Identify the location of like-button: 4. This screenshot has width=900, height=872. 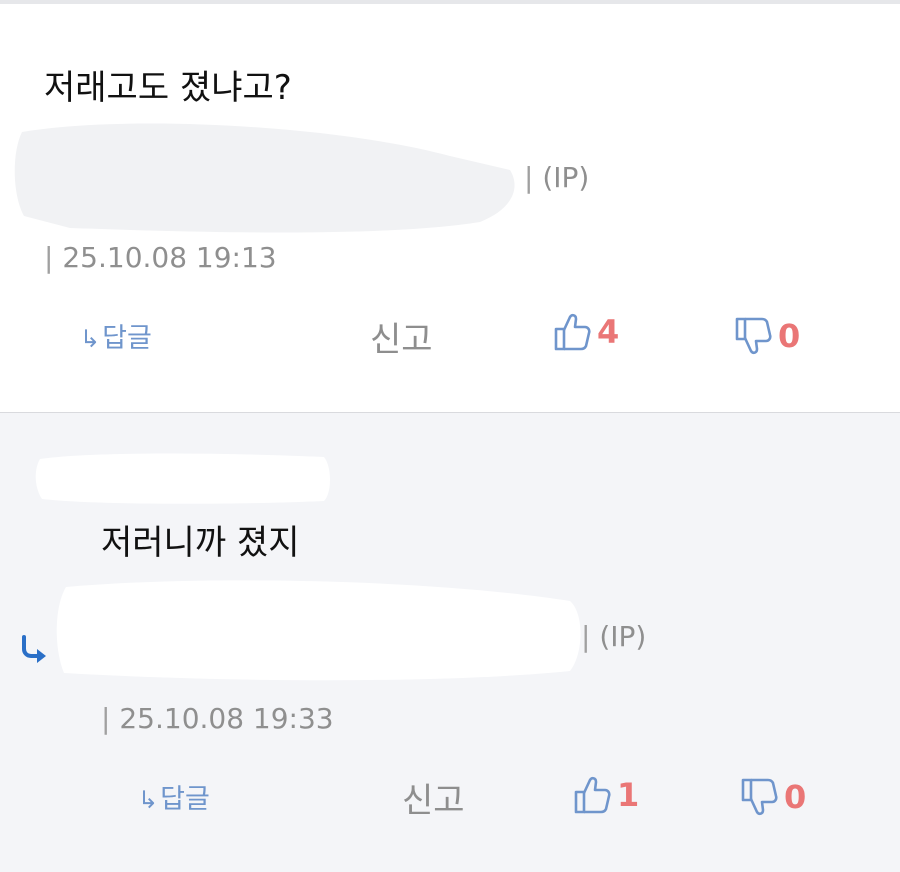
(586, 332).